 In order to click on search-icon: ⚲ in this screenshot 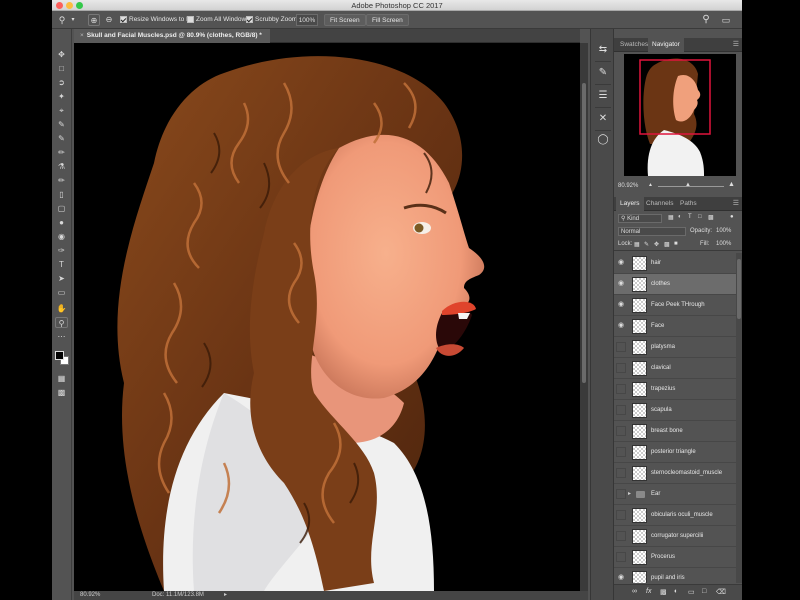, I will do `click(706, 20)`.